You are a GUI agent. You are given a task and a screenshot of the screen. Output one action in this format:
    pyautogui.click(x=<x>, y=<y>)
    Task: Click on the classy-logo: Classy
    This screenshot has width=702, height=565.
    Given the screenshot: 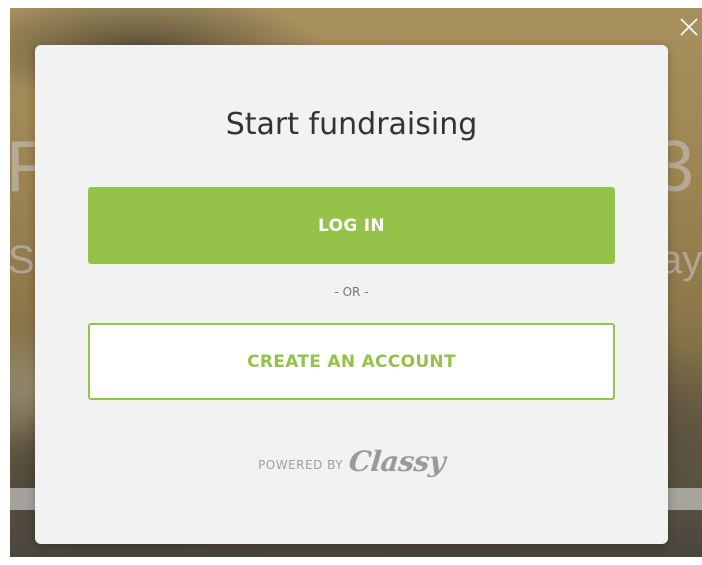 What is the action you would take?
    pyautogui.click(x=397, y=461)
    